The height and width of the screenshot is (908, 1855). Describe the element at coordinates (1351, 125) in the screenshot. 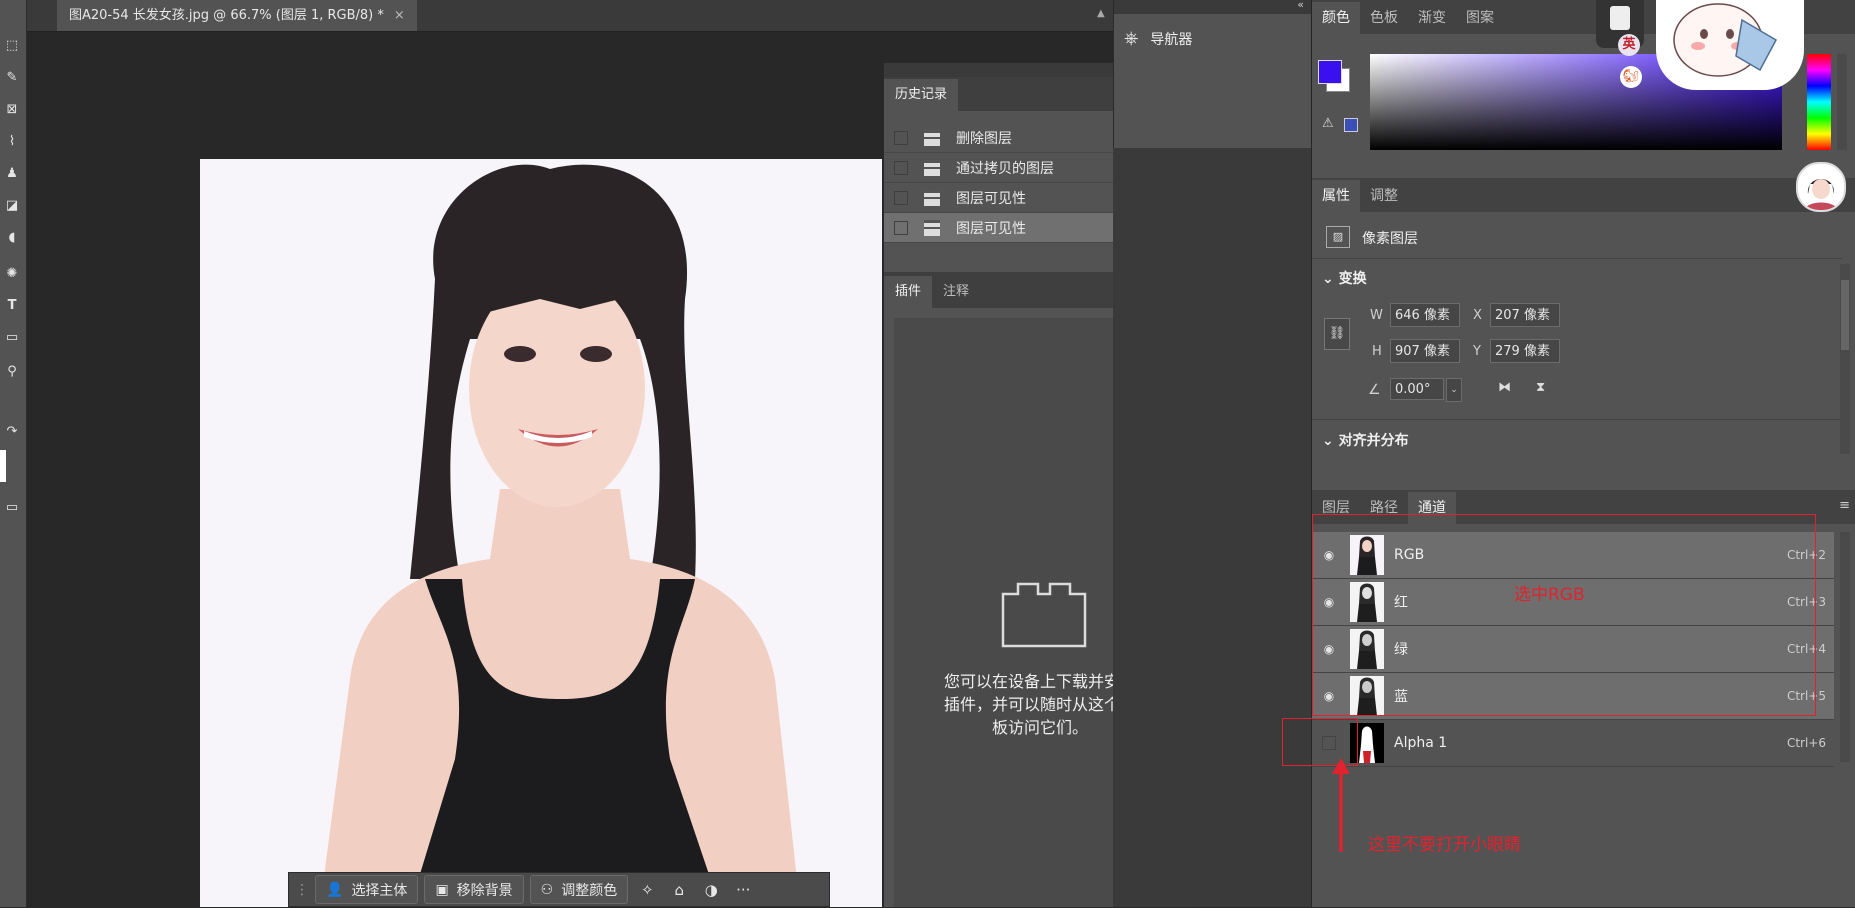

I see `web-safe-swatch` at that location.